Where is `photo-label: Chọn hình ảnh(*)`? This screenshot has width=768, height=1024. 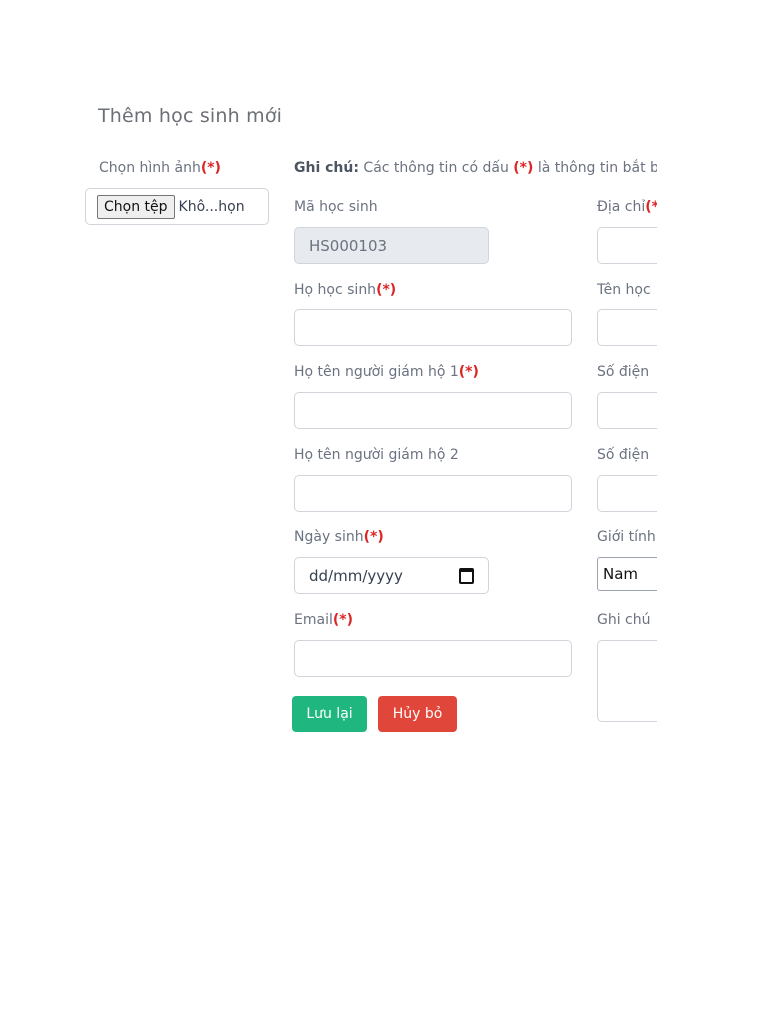 photo-label: Chọn hình ảnh(*) is located at coordinates (160, 168).